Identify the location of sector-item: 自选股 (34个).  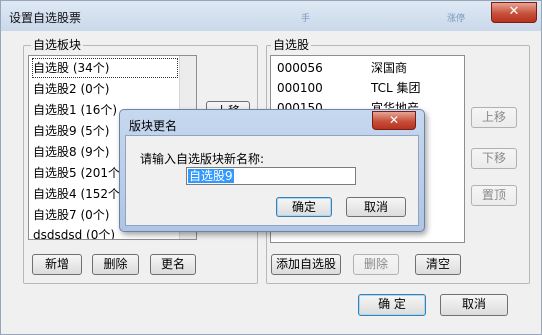
(105, 68).